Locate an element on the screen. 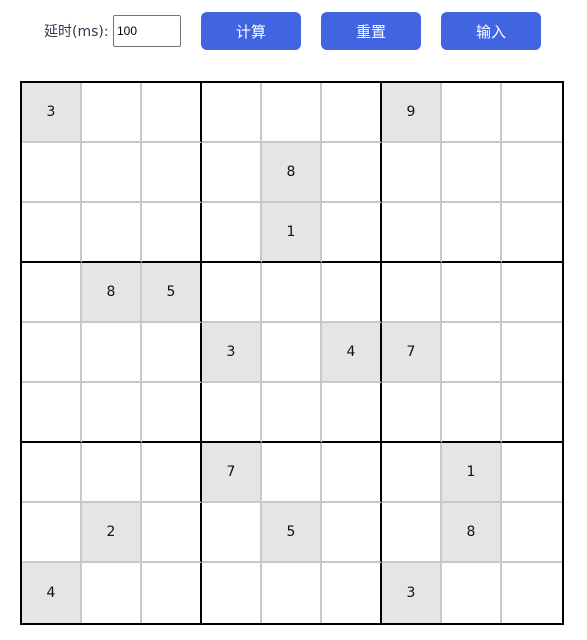 The height and width of the screenshot is (640, 587). reset-button: 重置 is located at coordinates (371, 31).